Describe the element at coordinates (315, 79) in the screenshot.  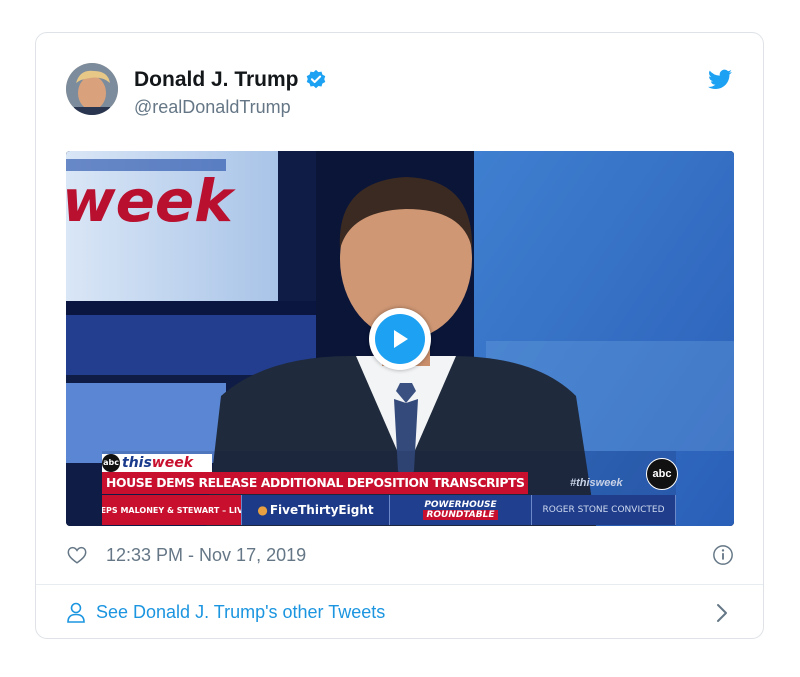
I see `verified-badge-icon` at that location.